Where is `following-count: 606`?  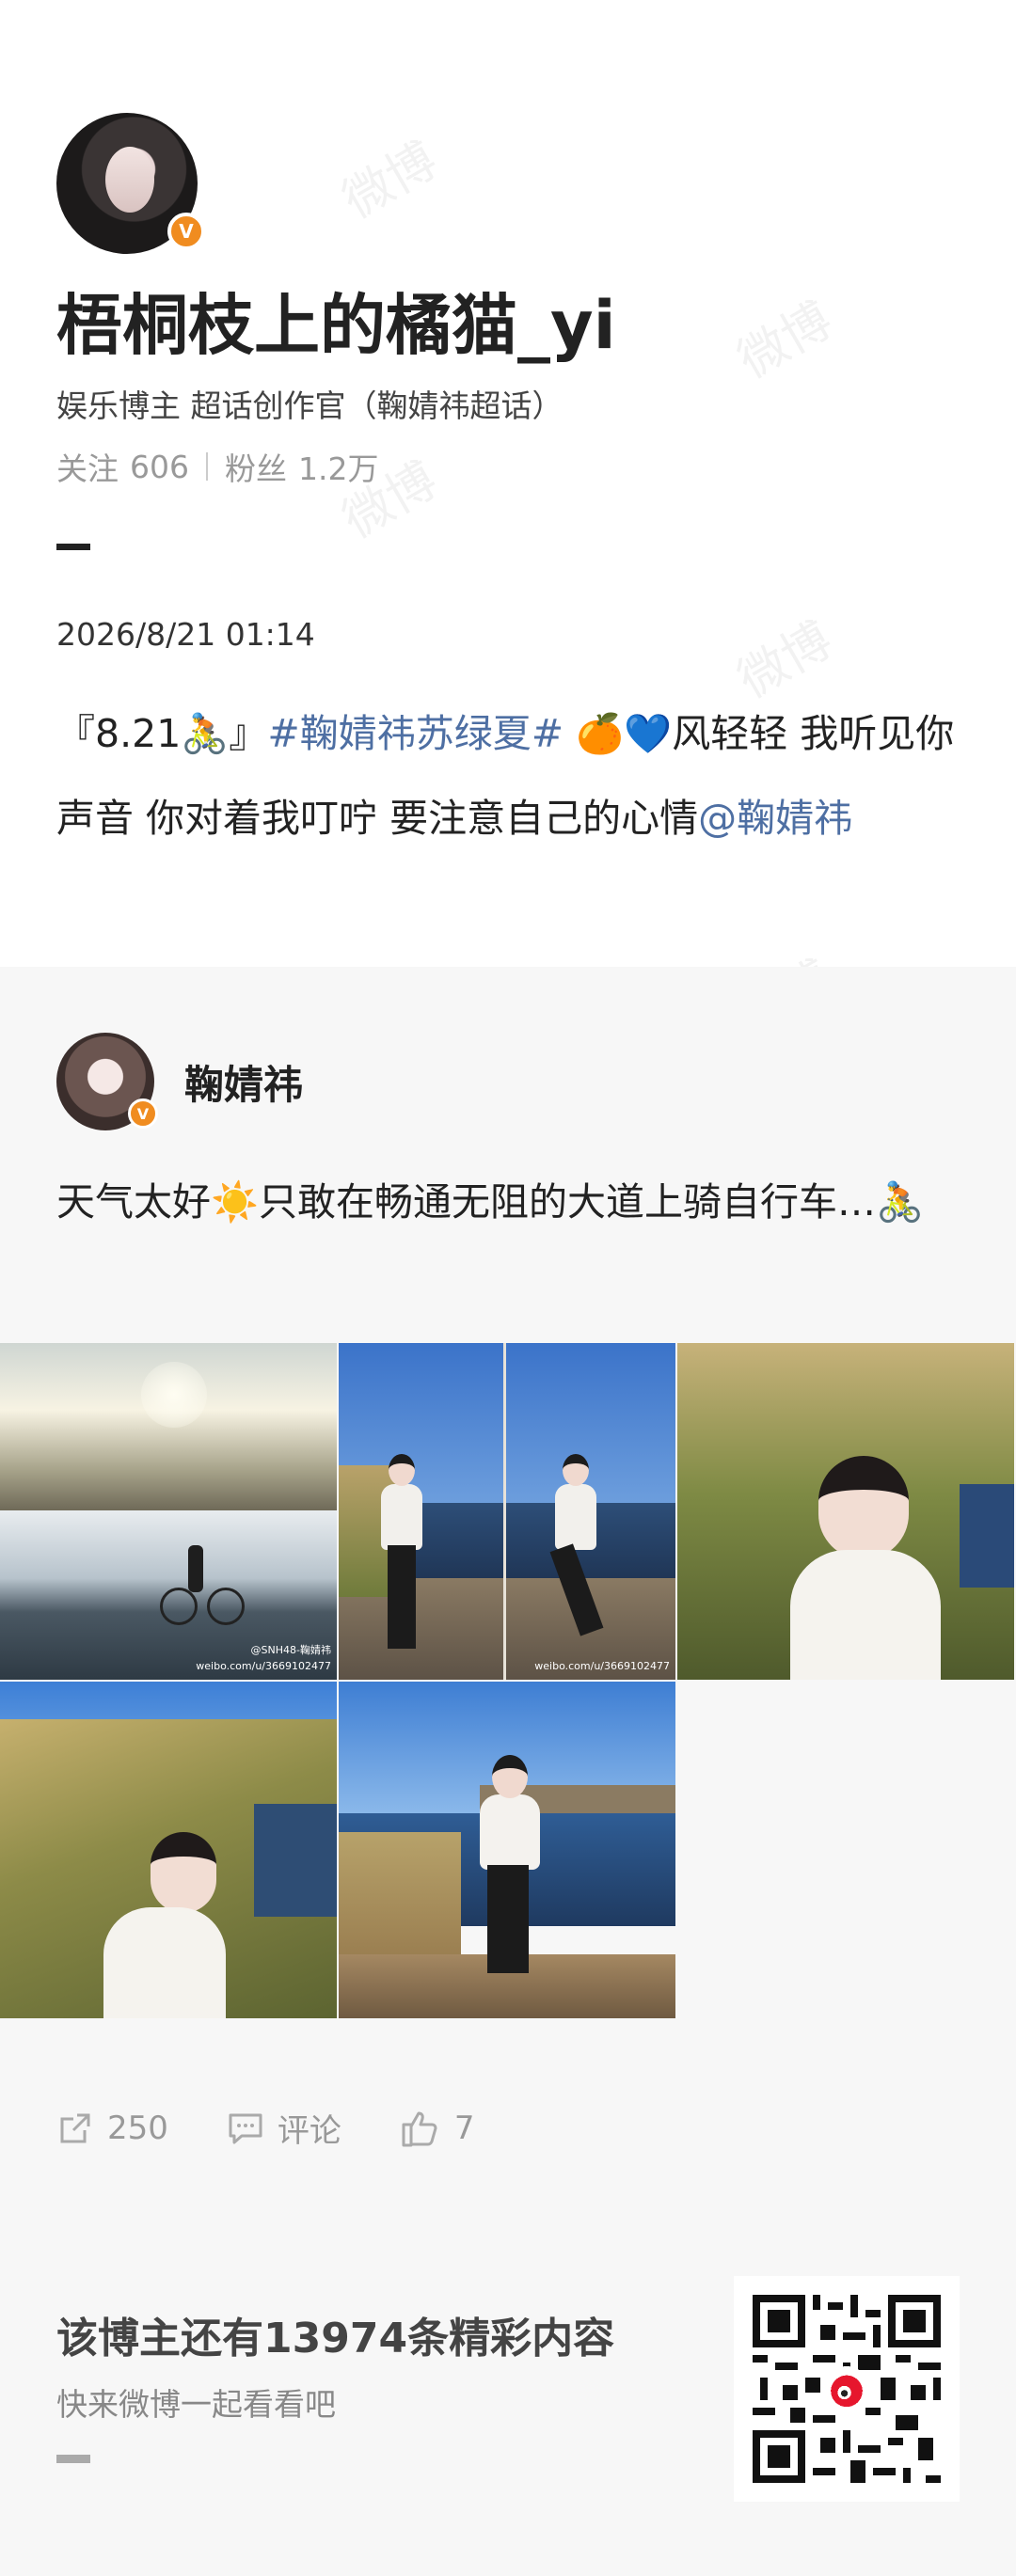
following-count: 606 is located at coordinates (160, 466).